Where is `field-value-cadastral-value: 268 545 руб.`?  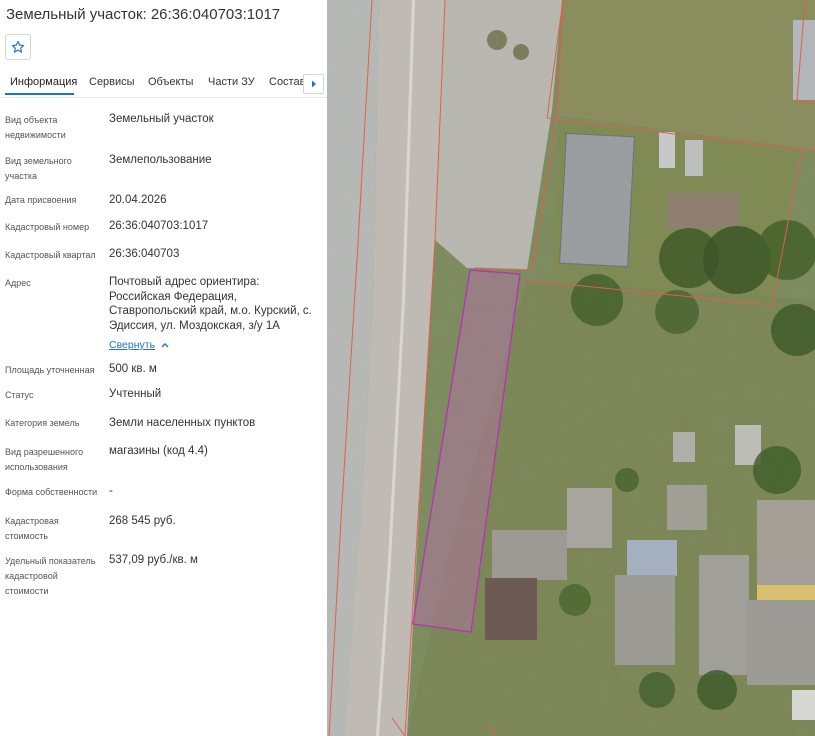 field-value-cadastral-value: 268 545 руб. is located at coordinates (142, 521).